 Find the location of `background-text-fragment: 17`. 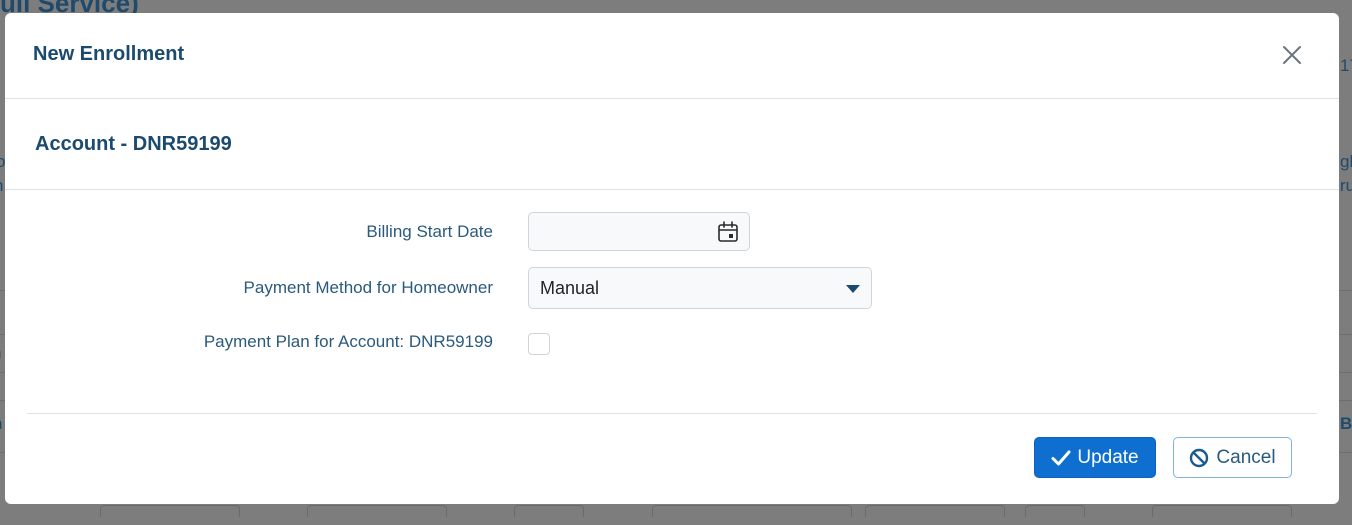

background-text-fragment: 17 is located at coordinates (1346, 65).